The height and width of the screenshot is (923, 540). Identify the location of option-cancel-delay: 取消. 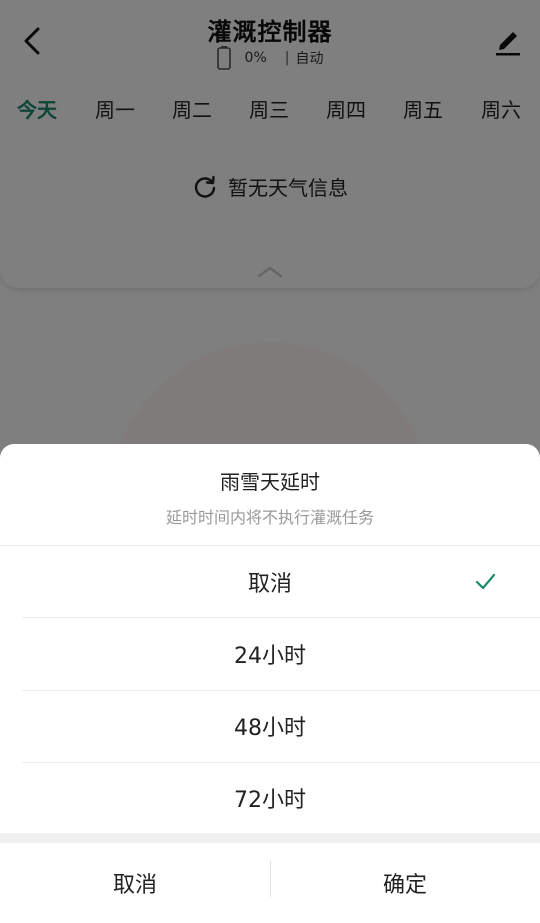
(270, 582).